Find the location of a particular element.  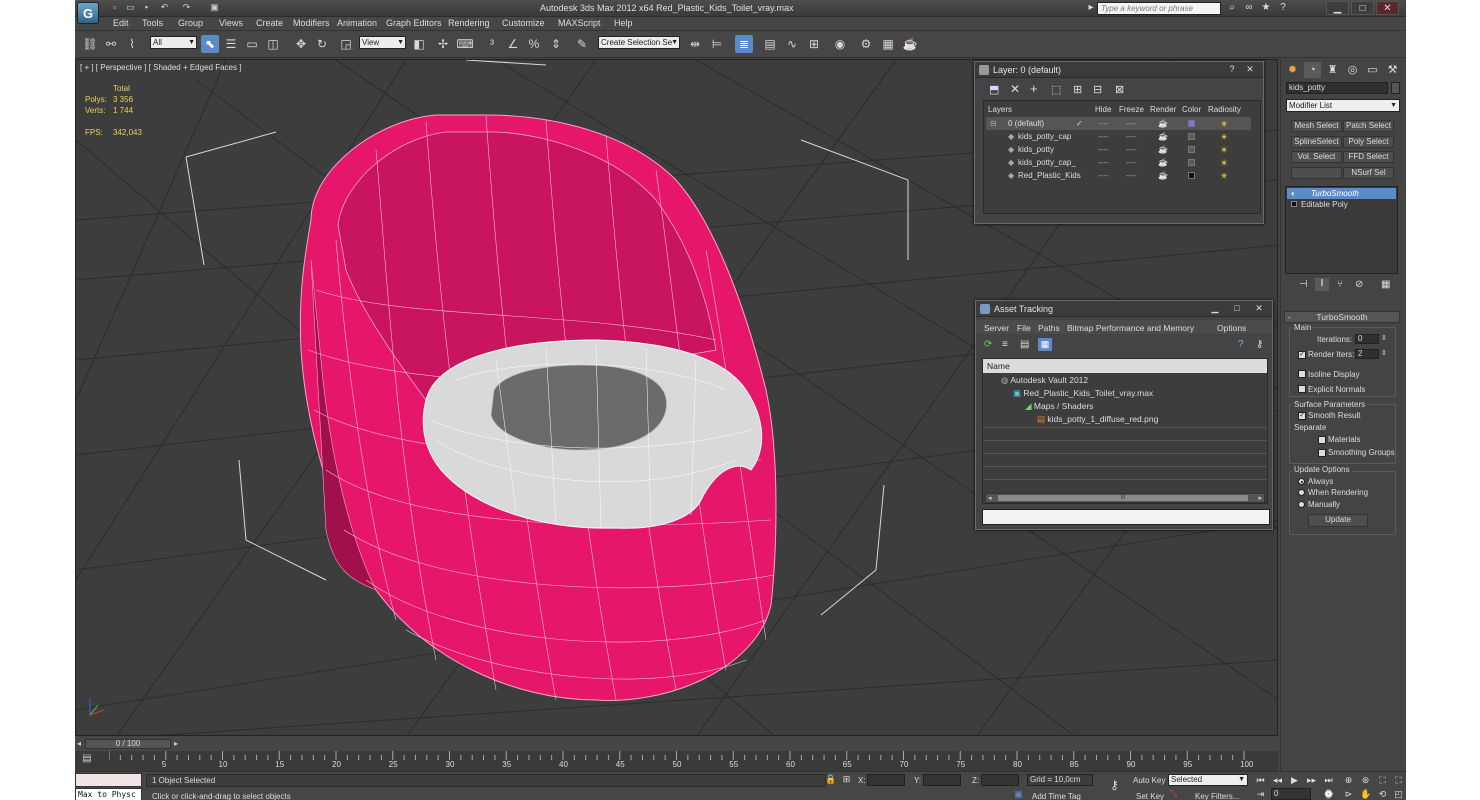

asset-menu-bitmap: Bitmap Performance and Memory is located at coordinates (1130, 328).